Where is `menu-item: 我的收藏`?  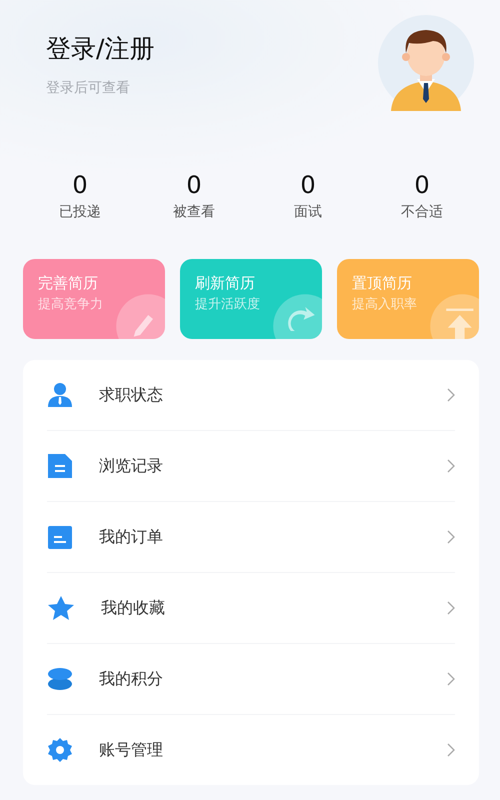
menu-item: 我的收藏 is located at coordinates (274, 608).